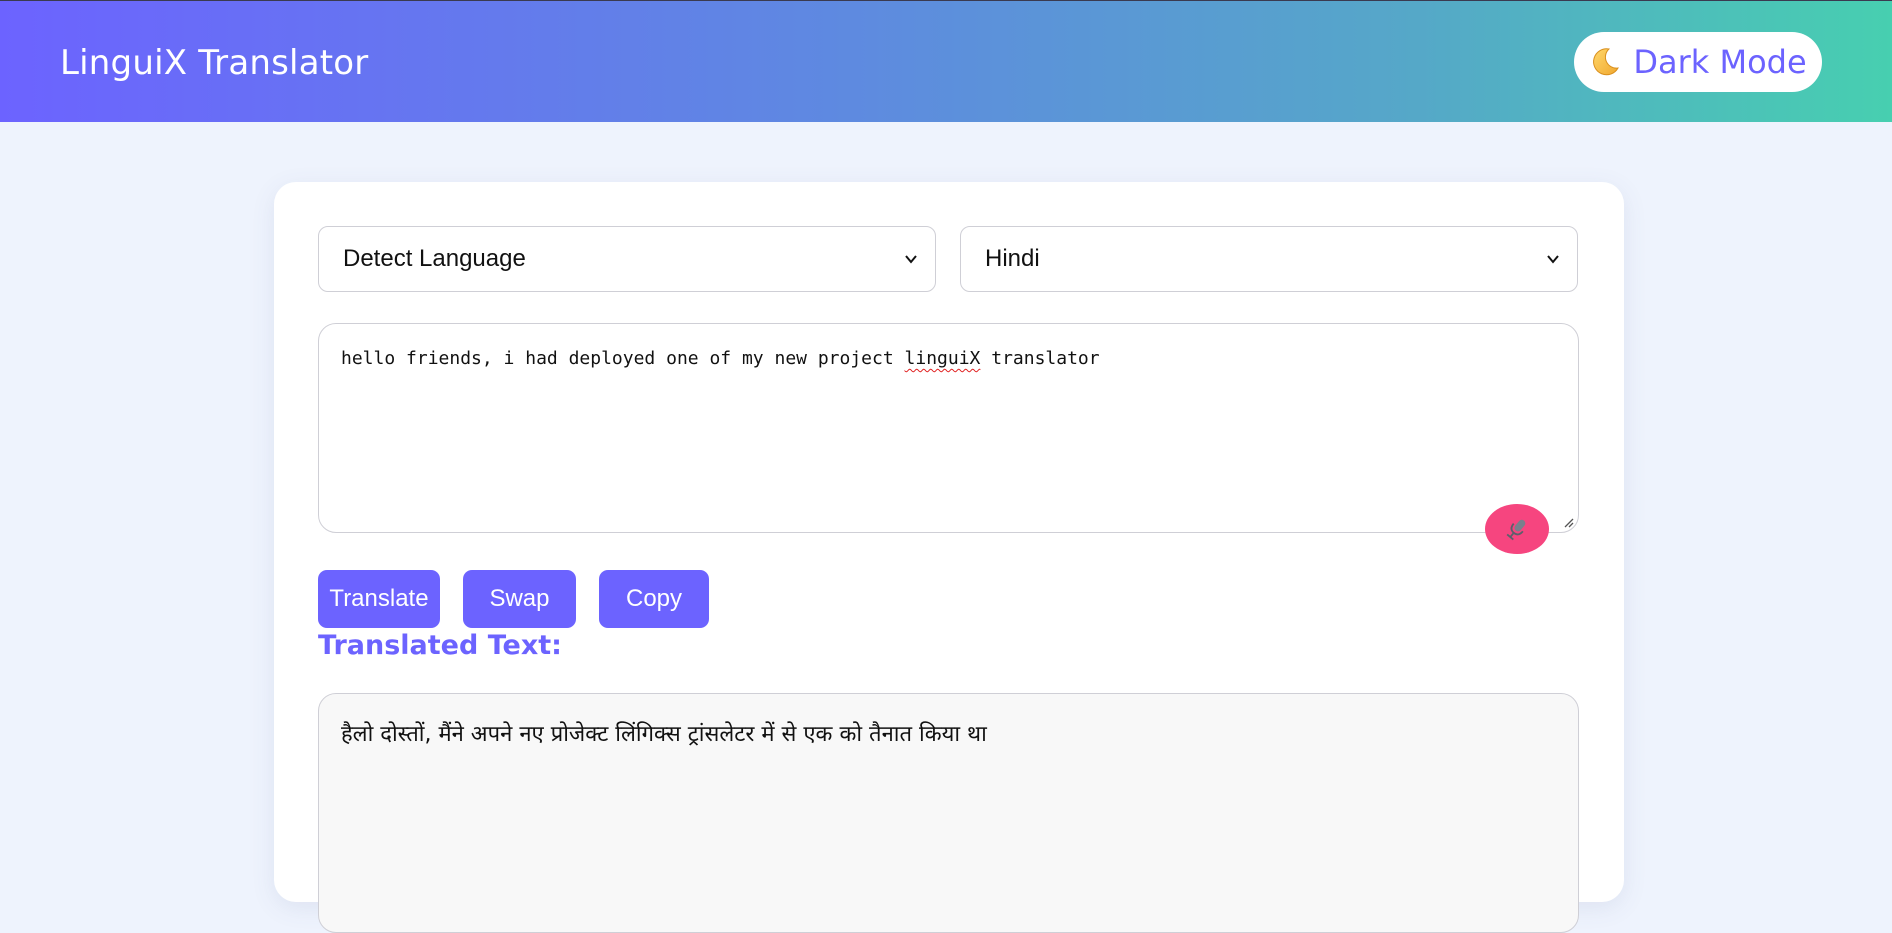  Describe the element at coordinates (519, 599) in the screenshot. I see `swap-button: Swap` at that location.